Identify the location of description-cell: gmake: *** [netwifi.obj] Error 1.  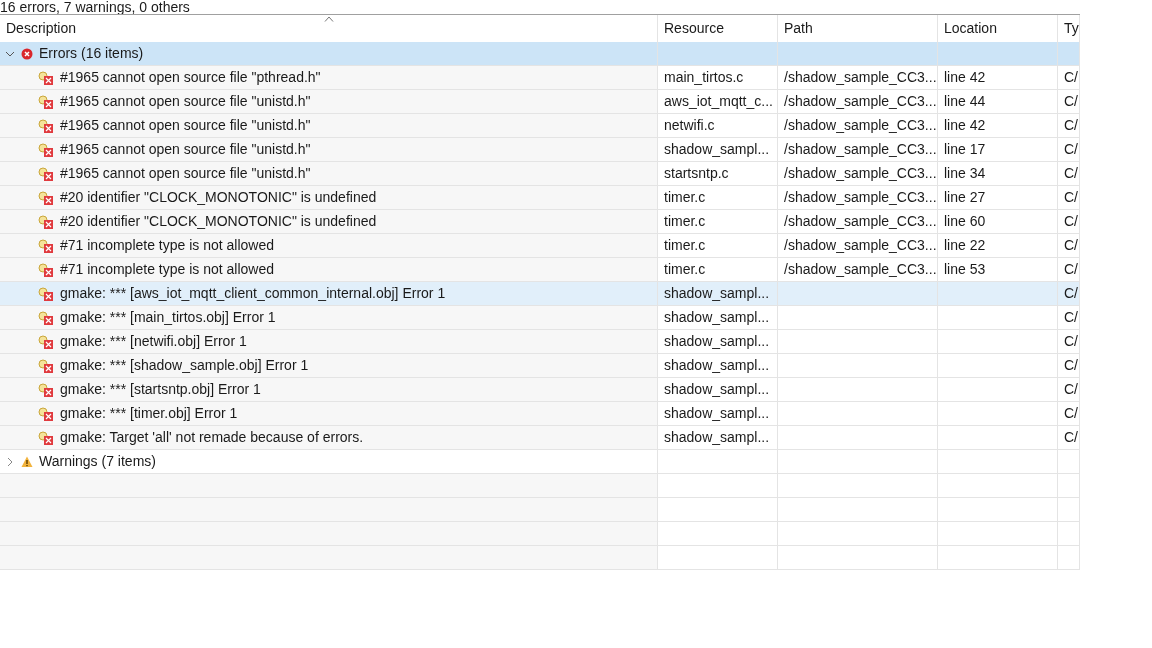
(329, 341).